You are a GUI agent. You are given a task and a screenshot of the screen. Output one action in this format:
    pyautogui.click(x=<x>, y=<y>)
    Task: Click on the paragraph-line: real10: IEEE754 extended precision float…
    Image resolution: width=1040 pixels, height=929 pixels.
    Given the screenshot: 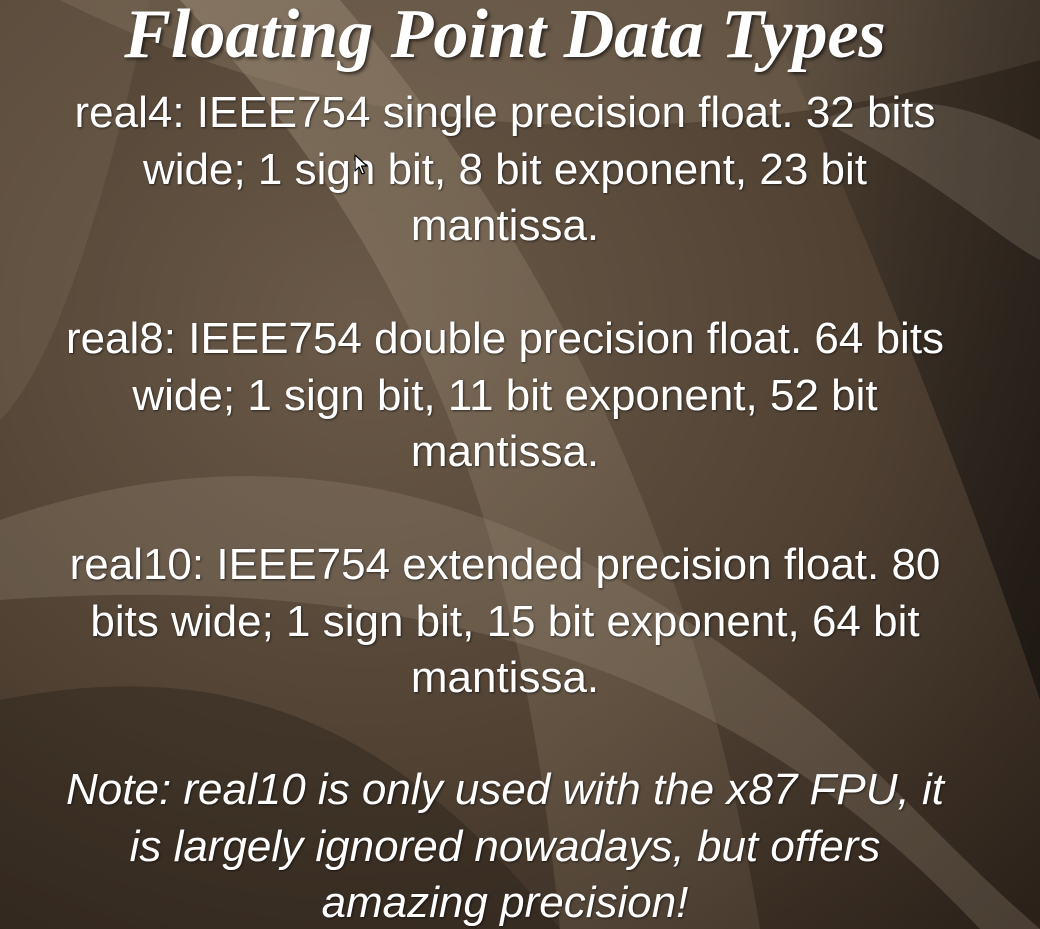 What is the action you would take?
    pyautogui.click(x=505, y=564)
    